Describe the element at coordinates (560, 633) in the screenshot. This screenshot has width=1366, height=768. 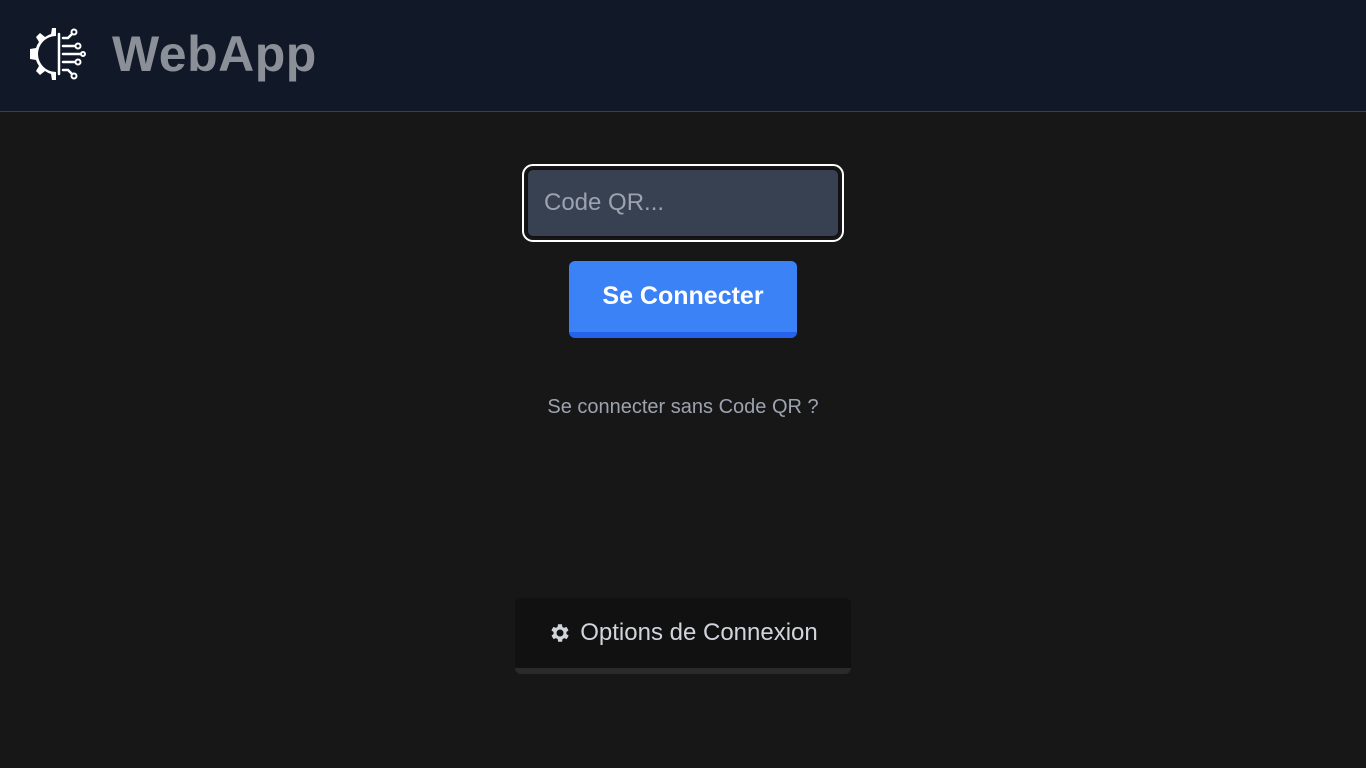
I see `gear-icon` at that location.